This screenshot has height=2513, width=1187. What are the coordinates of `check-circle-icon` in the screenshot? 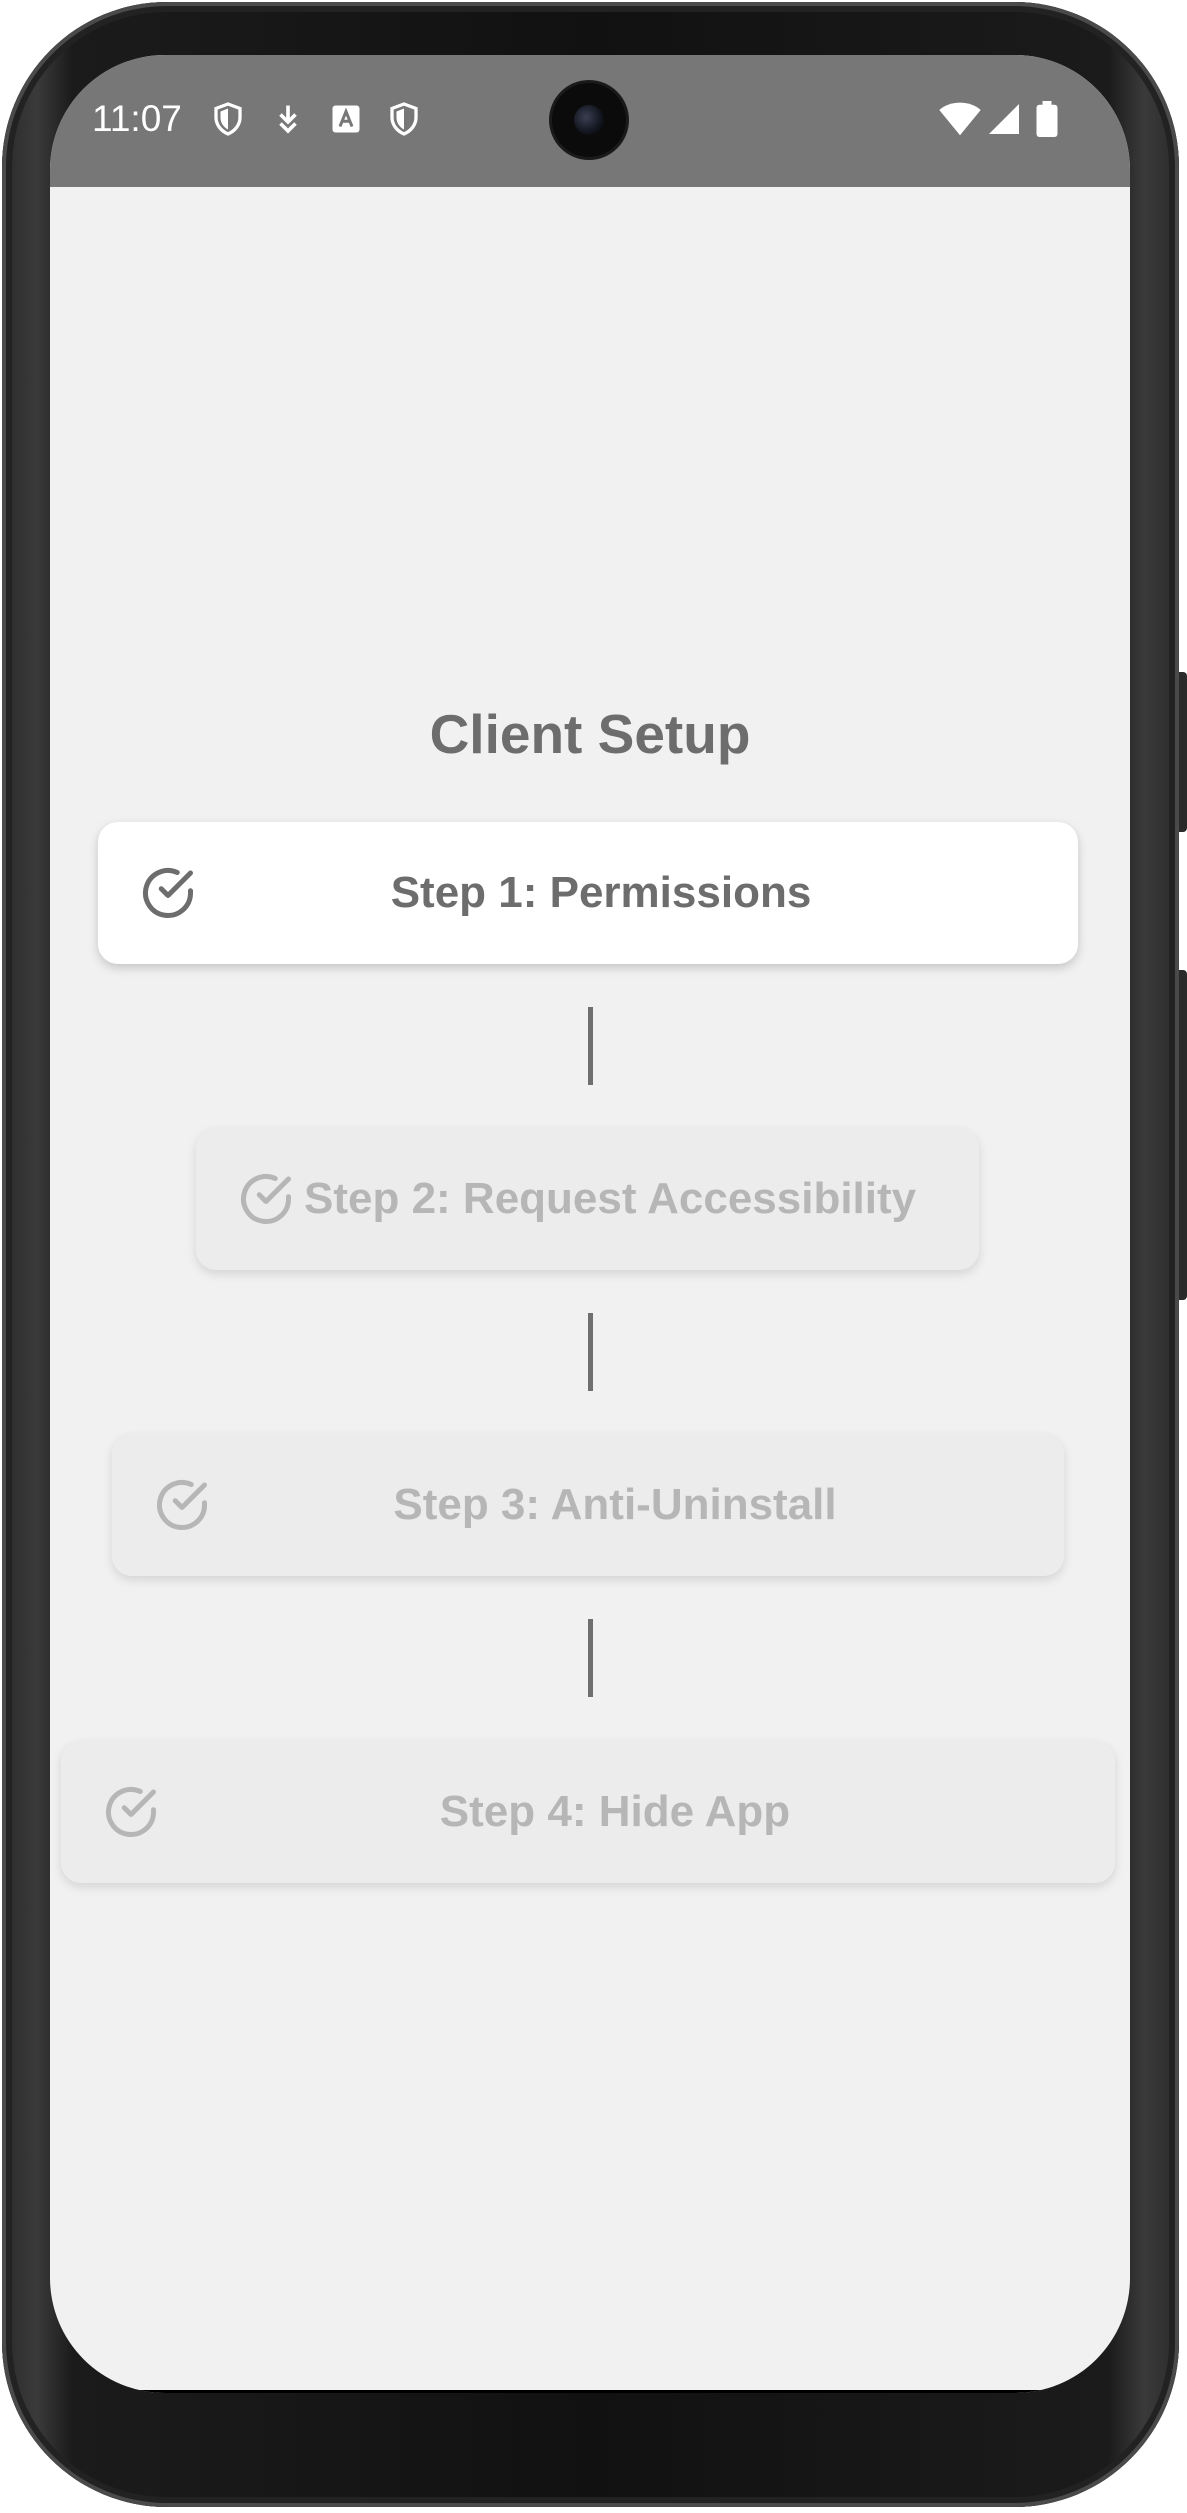 It's located at (266, 1199).